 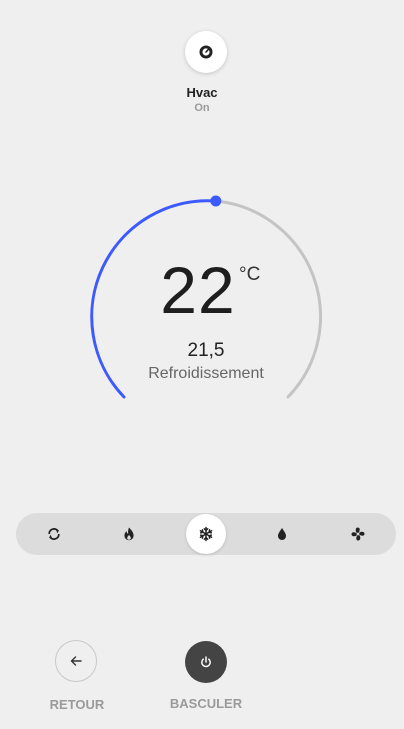 I want to click on current-temperature: 21,5, so click(x=206, y=350).